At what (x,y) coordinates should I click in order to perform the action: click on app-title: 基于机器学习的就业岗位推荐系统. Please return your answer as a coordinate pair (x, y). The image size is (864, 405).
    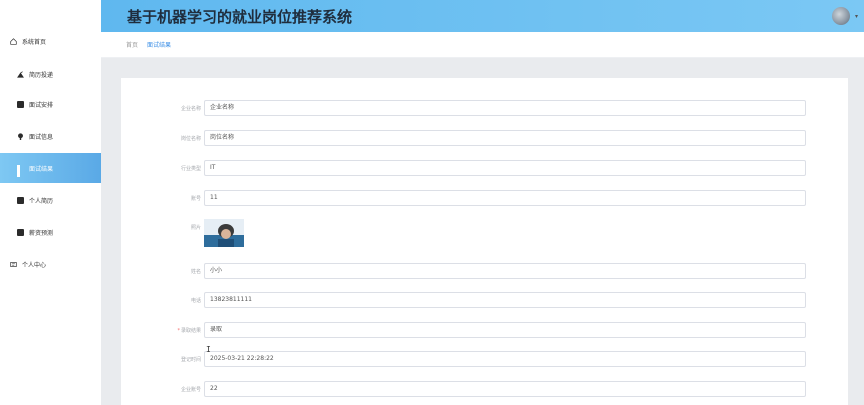
    Looking at the image, I should click on (240, 17).